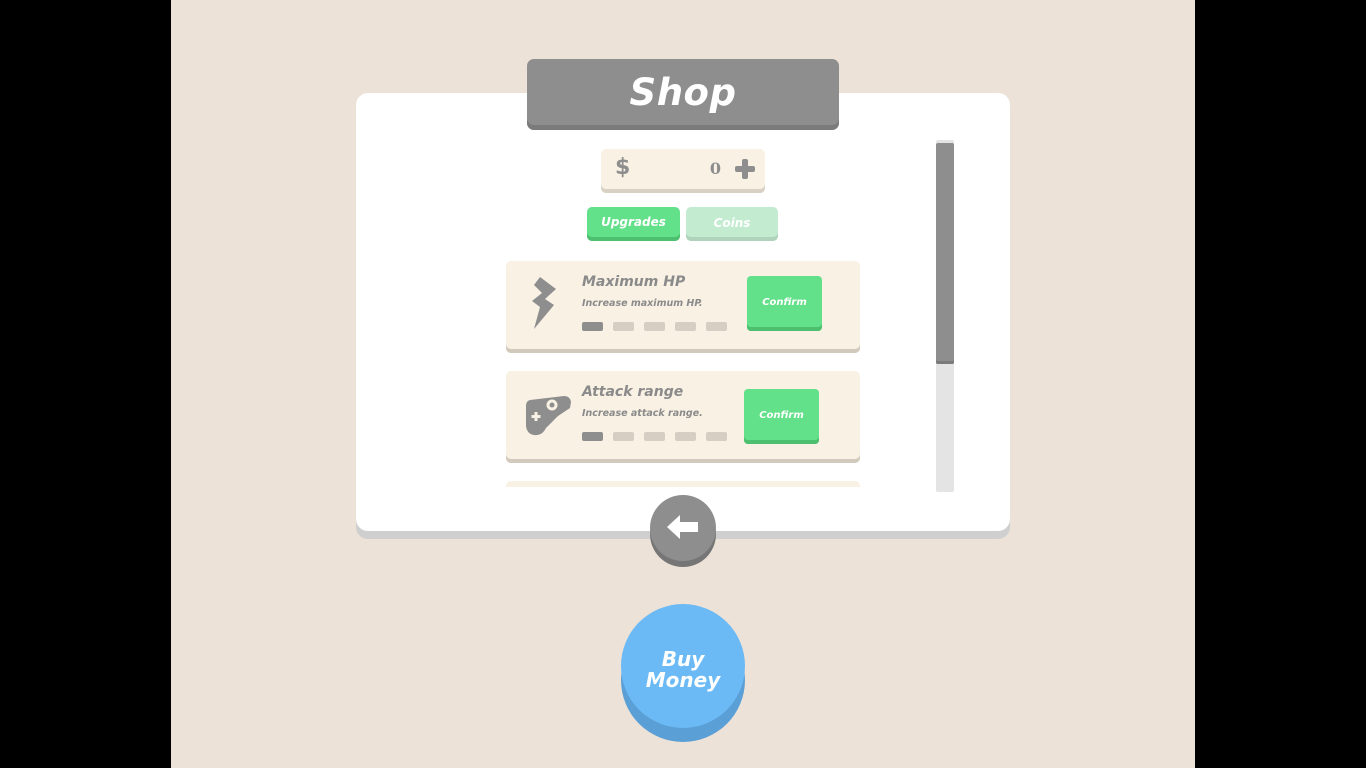 The width and height of the screenshot is (1366, 768). What do you see at coordinates (633, 392) in the screenshot?
I see `upgrade-name: Attack range` at bounding box center [633, 392].